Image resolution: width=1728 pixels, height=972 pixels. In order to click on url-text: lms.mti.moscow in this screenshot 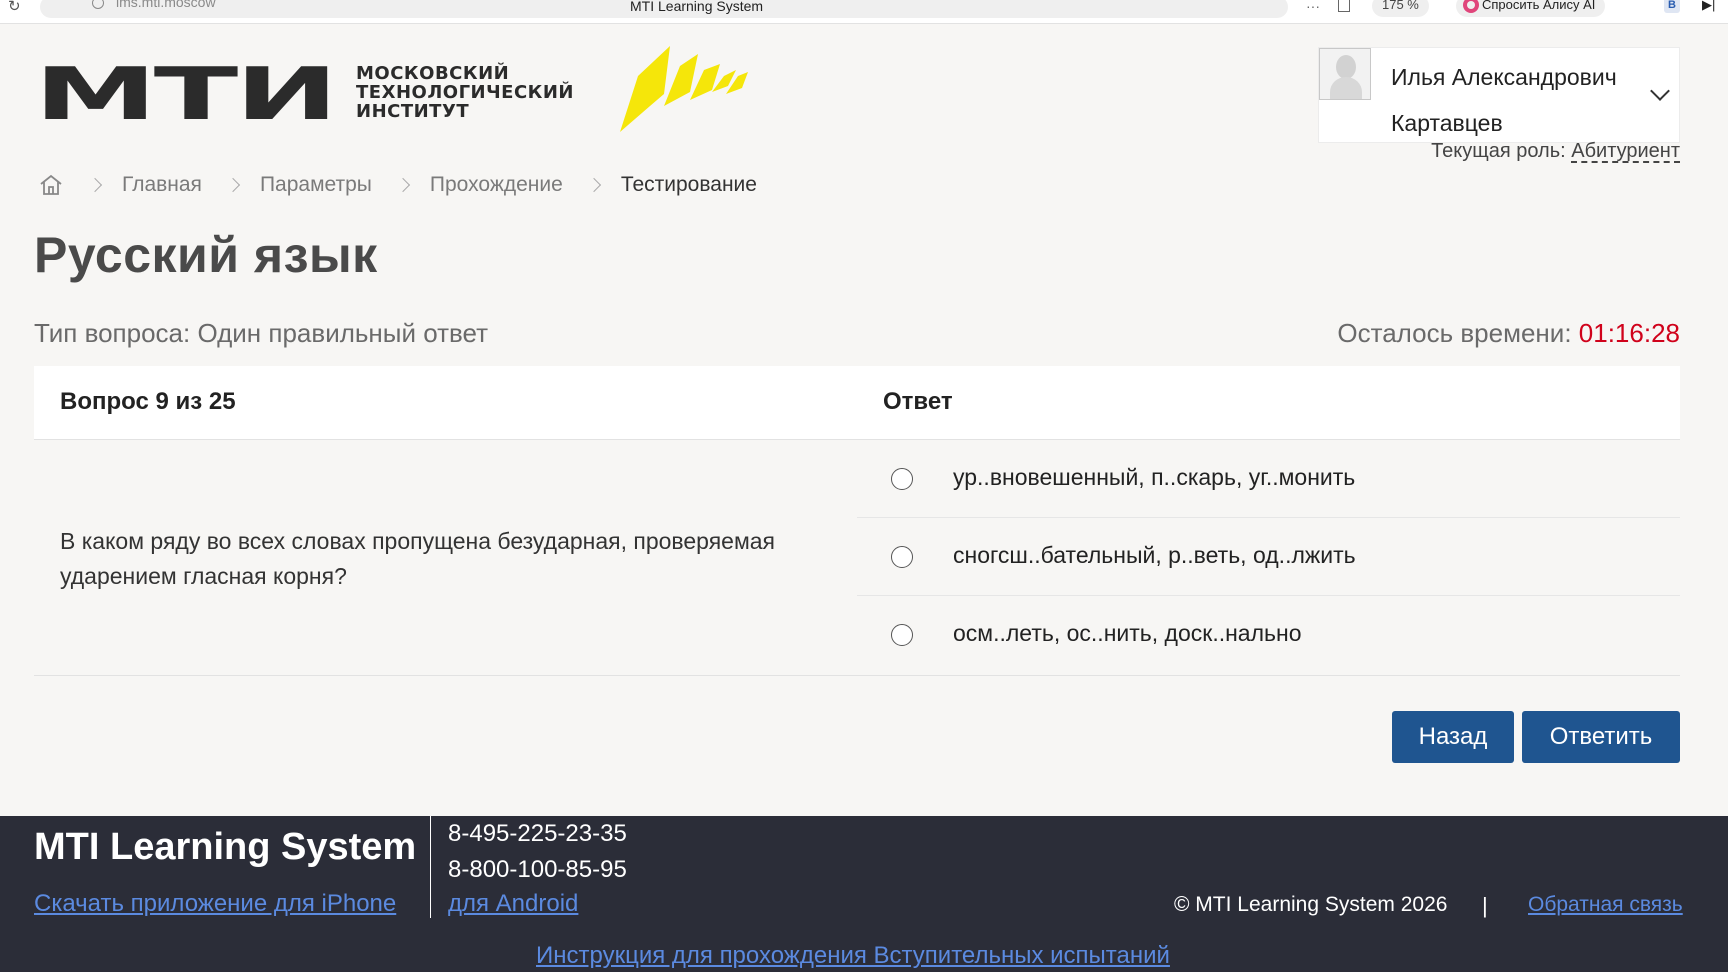, I will do `click(166, 4)`.